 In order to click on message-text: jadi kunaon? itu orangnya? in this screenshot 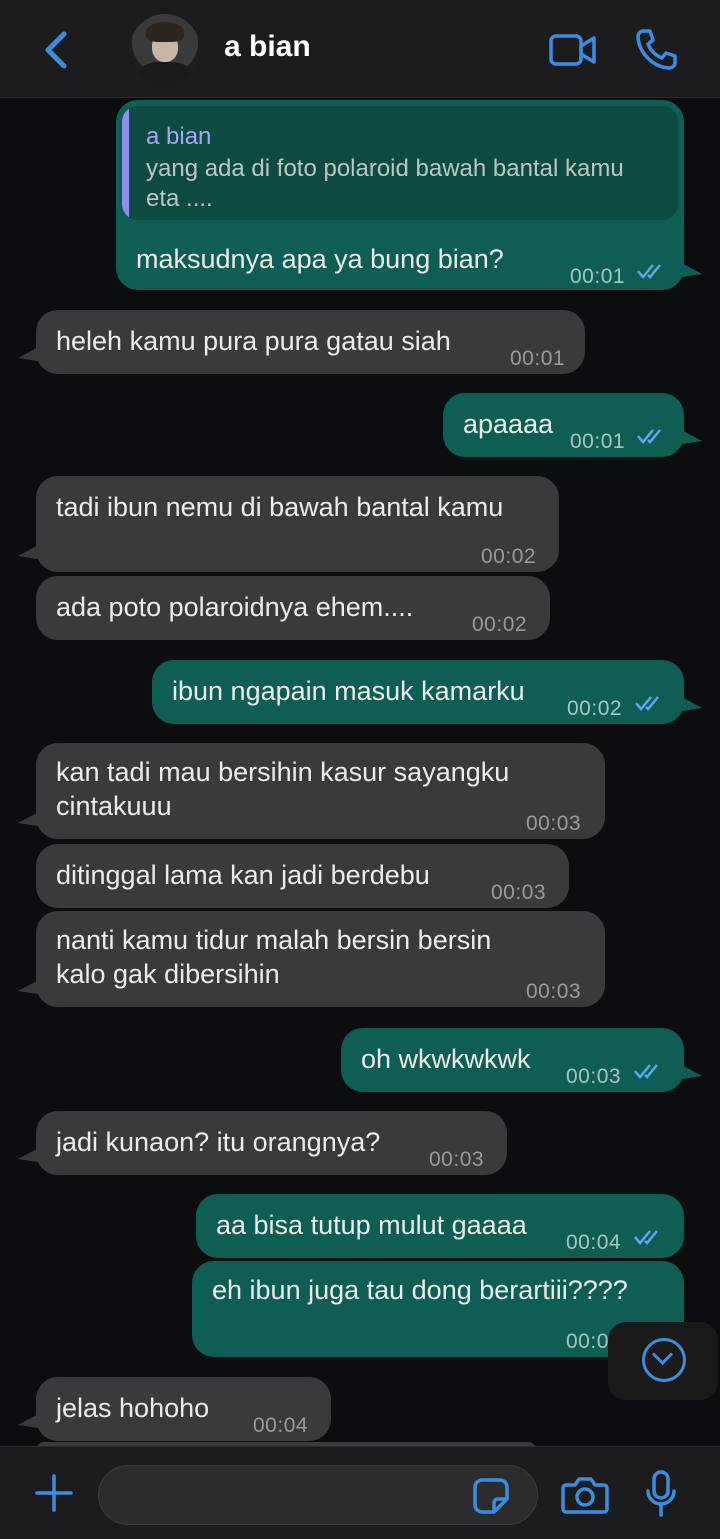, I will do `click(218, 1142)`.